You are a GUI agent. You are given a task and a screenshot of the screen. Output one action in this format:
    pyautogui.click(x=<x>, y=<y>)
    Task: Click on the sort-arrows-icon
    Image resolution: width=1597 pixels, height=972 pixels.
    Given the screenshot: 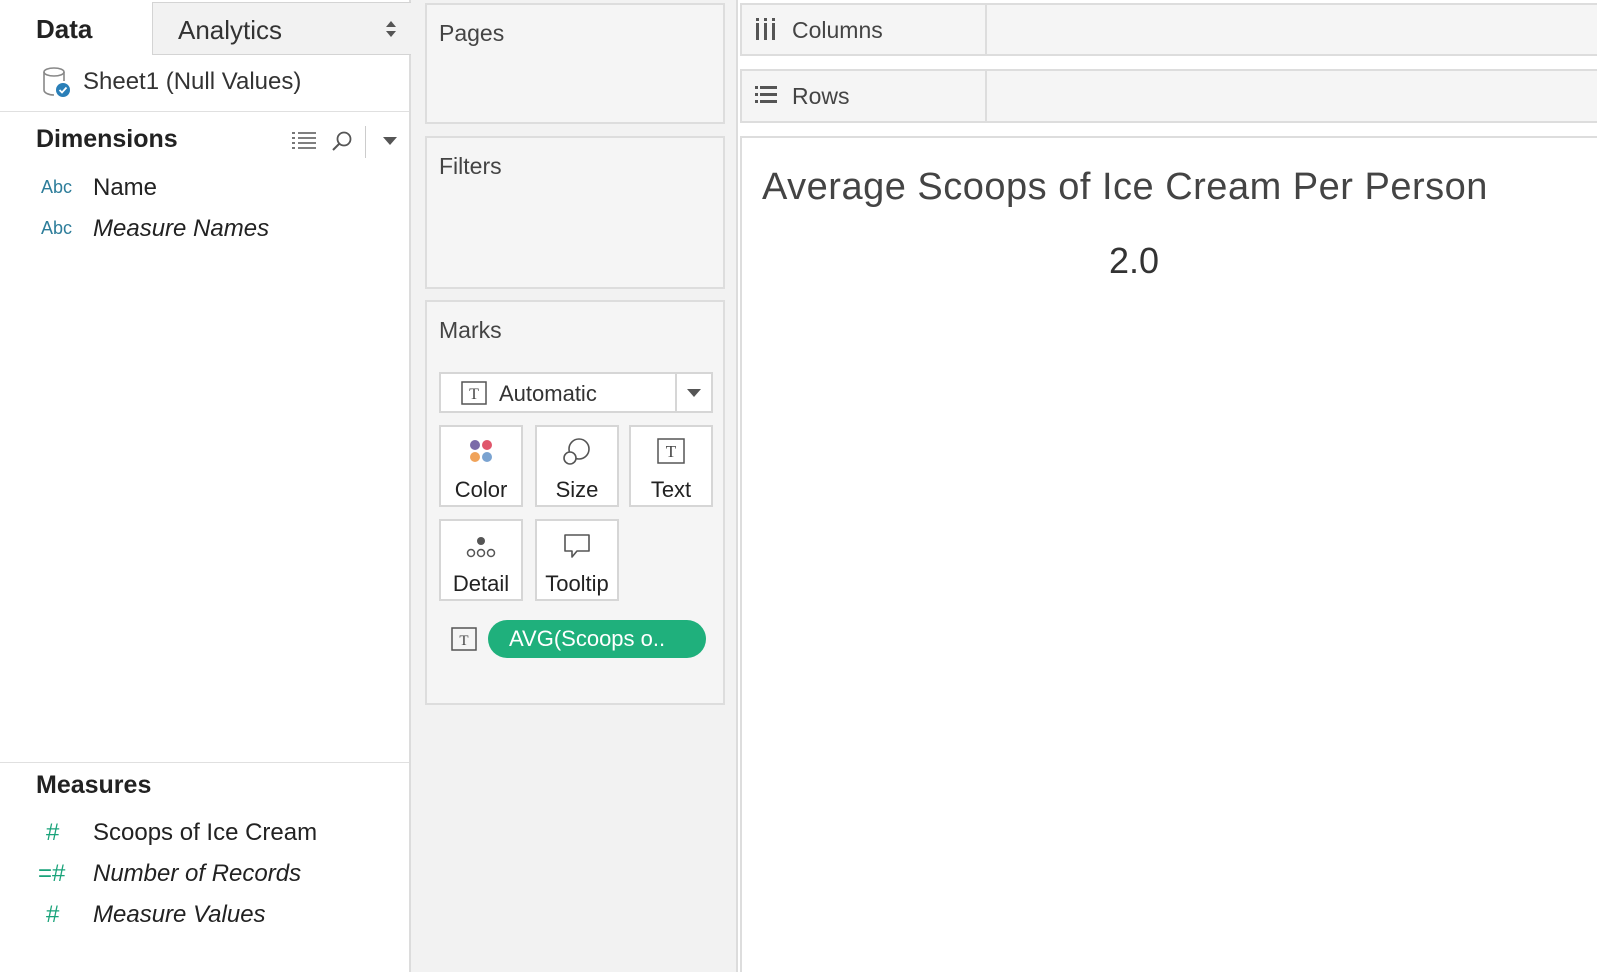 What is the action you would take?
    pyautogui.click(x=391, y=29)
    